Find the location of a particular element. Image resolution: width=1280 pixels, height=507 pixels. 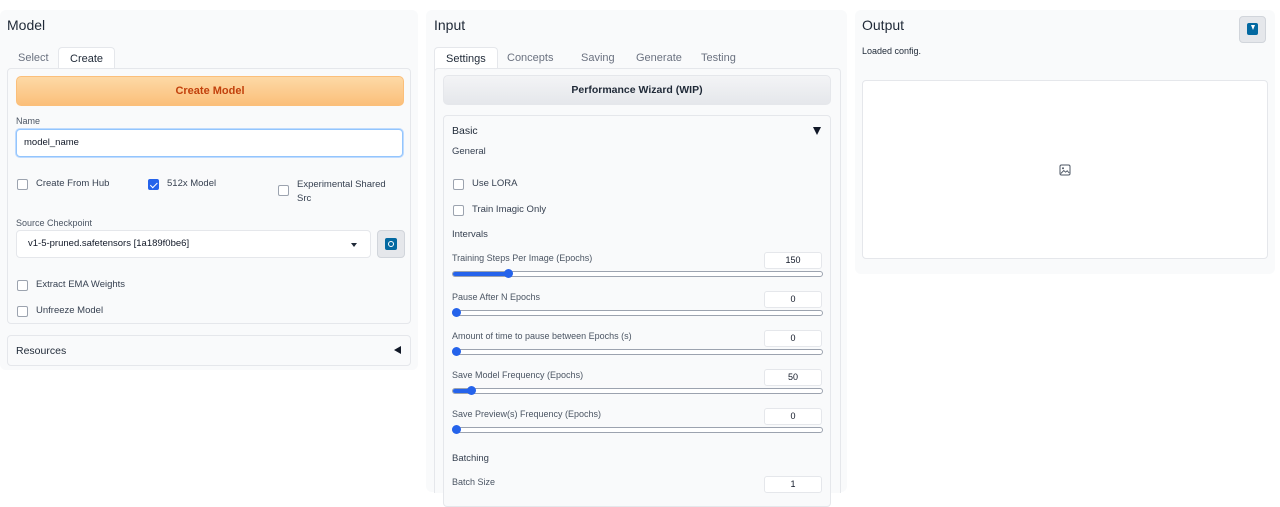

slider-number-input: 150 is located at coordinates (793, 260).